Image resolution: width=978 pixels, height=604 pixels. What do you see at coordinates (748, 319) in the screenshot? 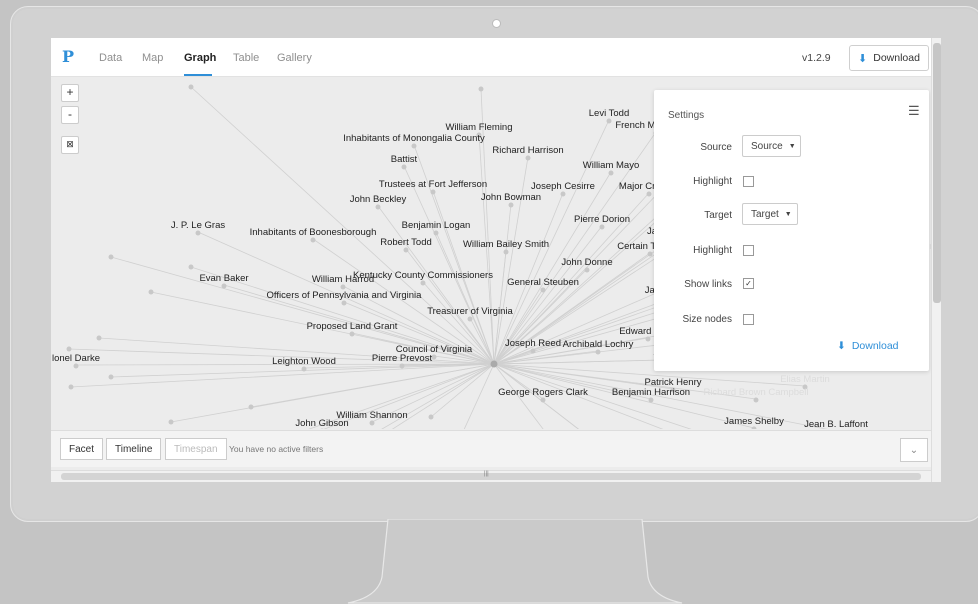
I see `size-nodes-checkbox` at bounding box center [748, 319].